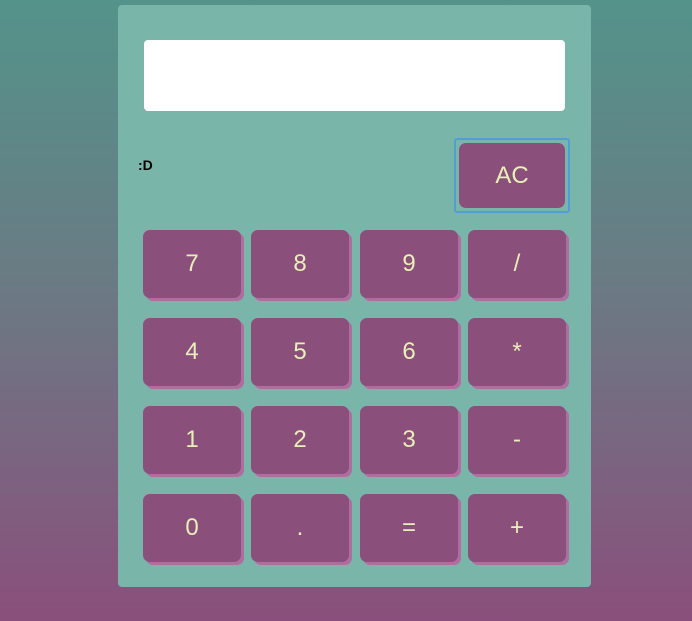 The image size is (692, 621). I want to click on key-9-button: 9, so click(409, 264).